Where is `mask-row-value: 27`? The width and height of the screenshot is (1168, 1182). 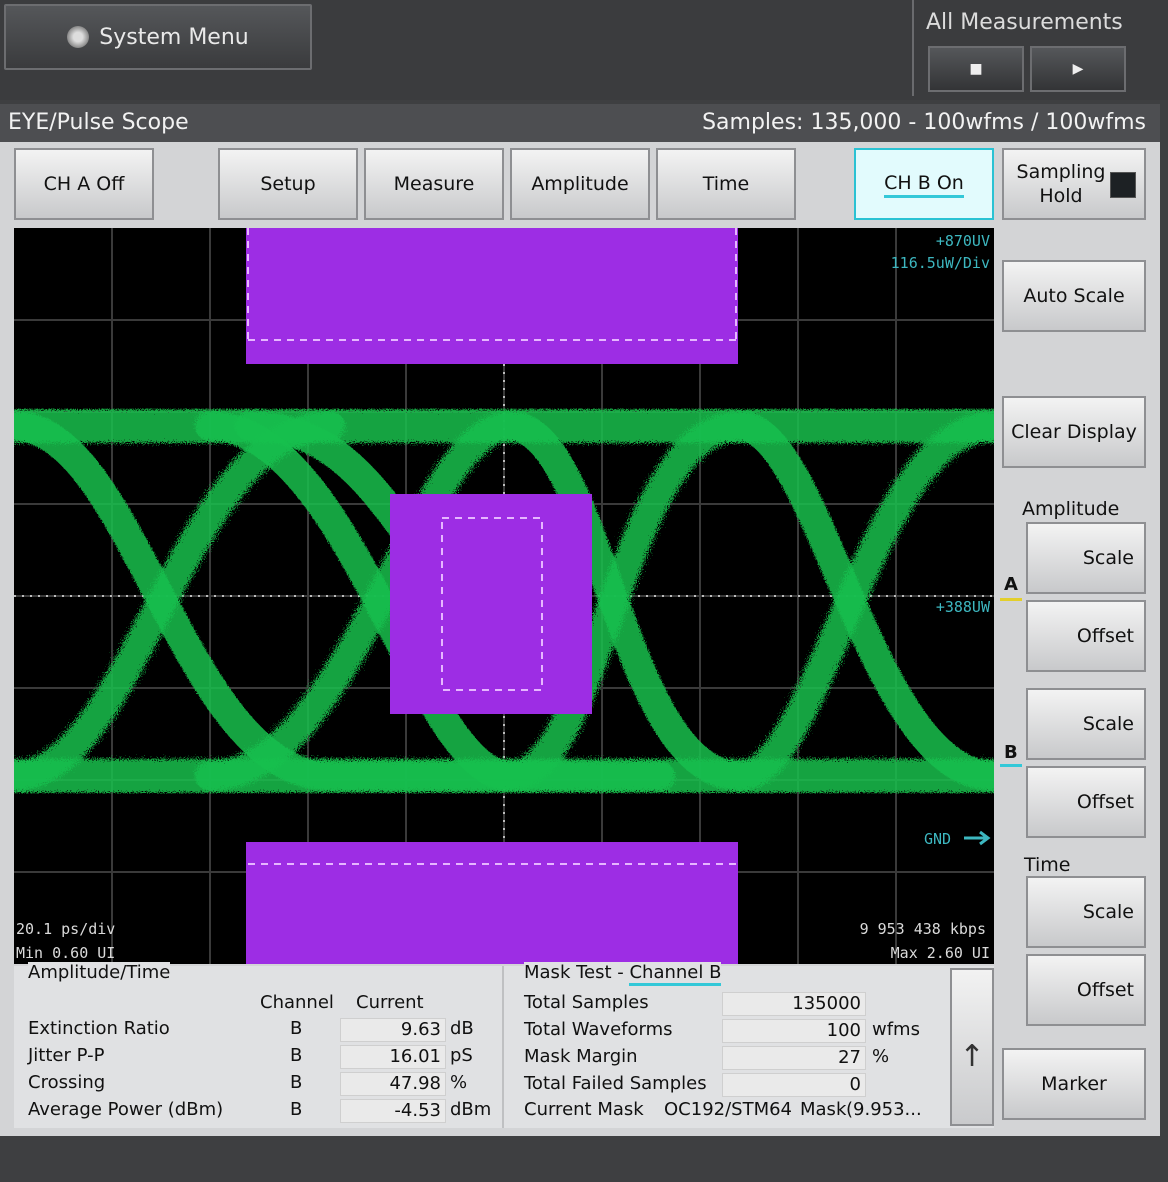
mask-row-value: 27 is located at coordinates (794, 1058).